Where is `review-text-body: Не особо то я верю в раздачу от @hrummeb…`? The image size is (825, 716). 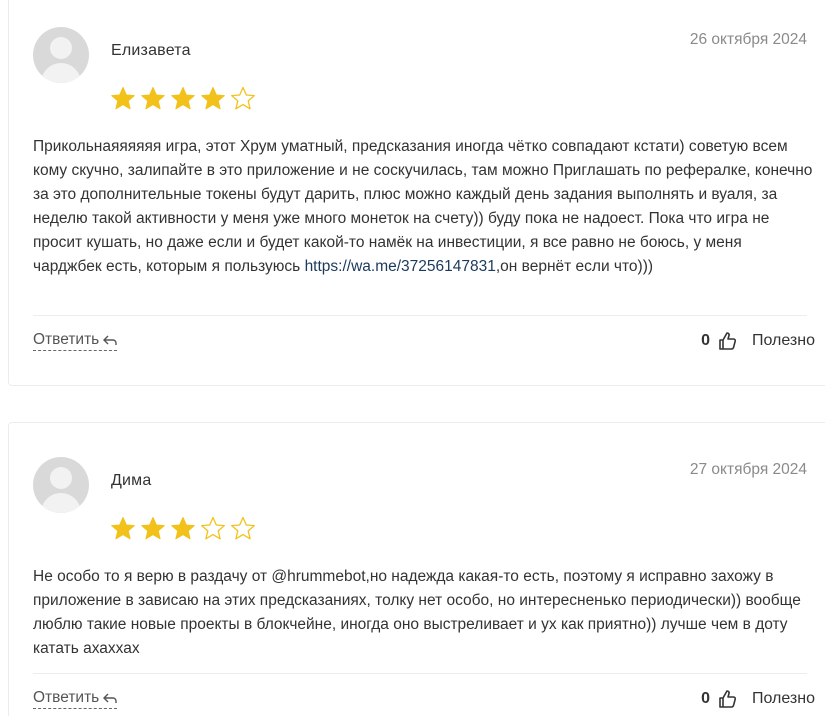
review-text-body: Не особо то я верю в раздачу от @hrummeb… is located at coordinates (417, 612).